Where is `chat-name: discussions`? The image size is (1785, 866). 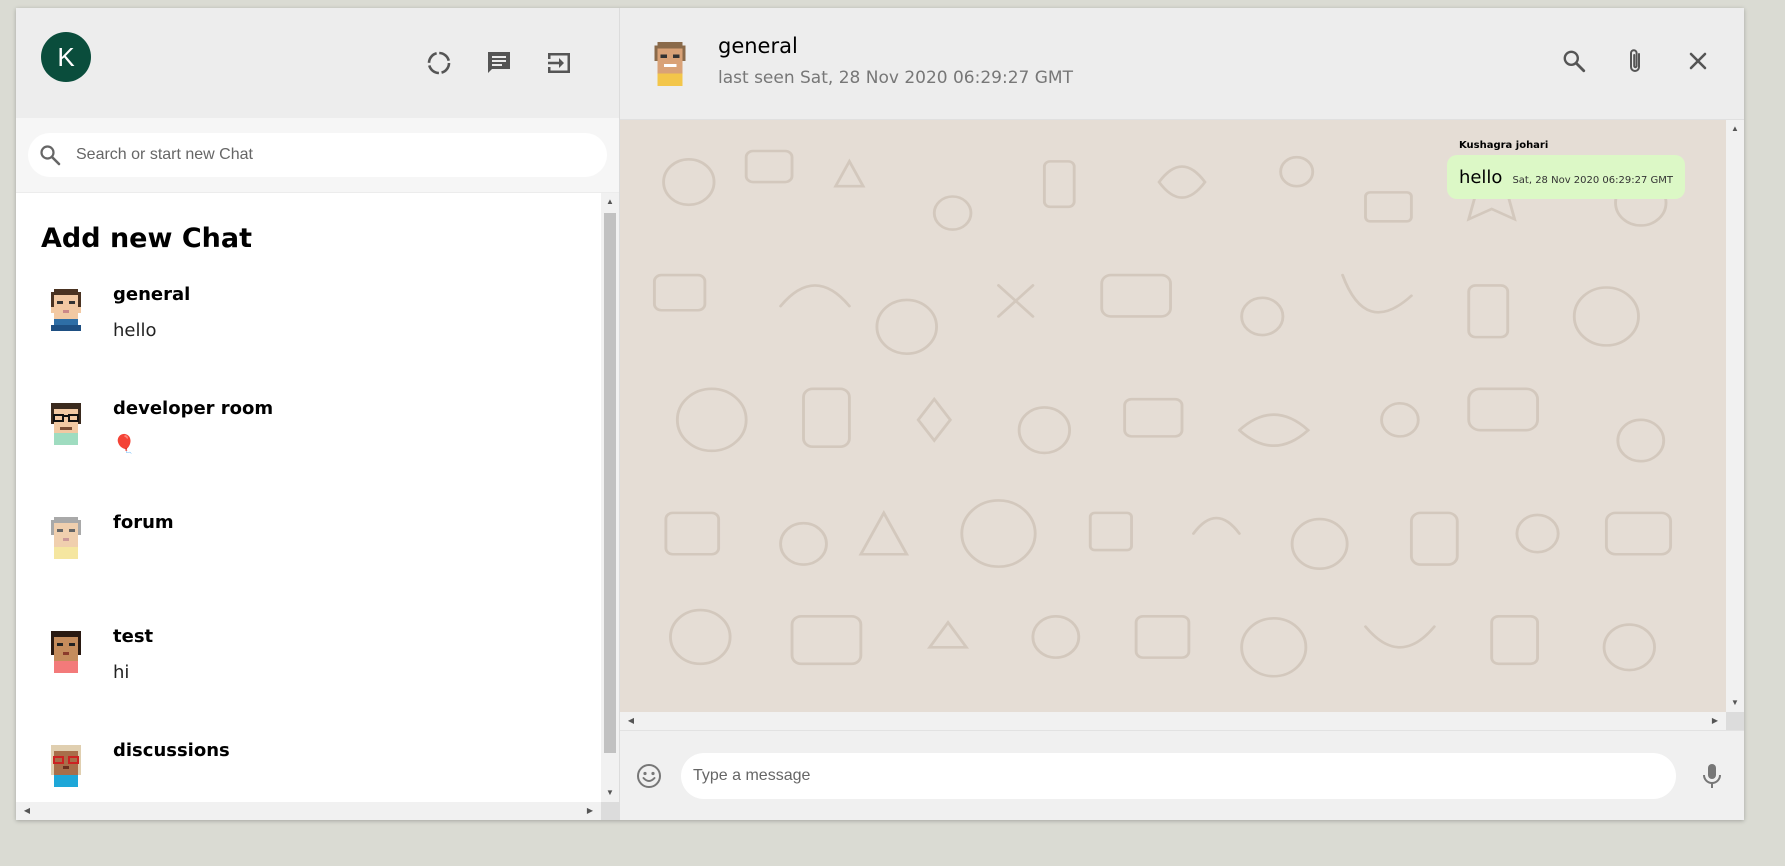 chat-name: discussions is located at coordinates (171, 750).